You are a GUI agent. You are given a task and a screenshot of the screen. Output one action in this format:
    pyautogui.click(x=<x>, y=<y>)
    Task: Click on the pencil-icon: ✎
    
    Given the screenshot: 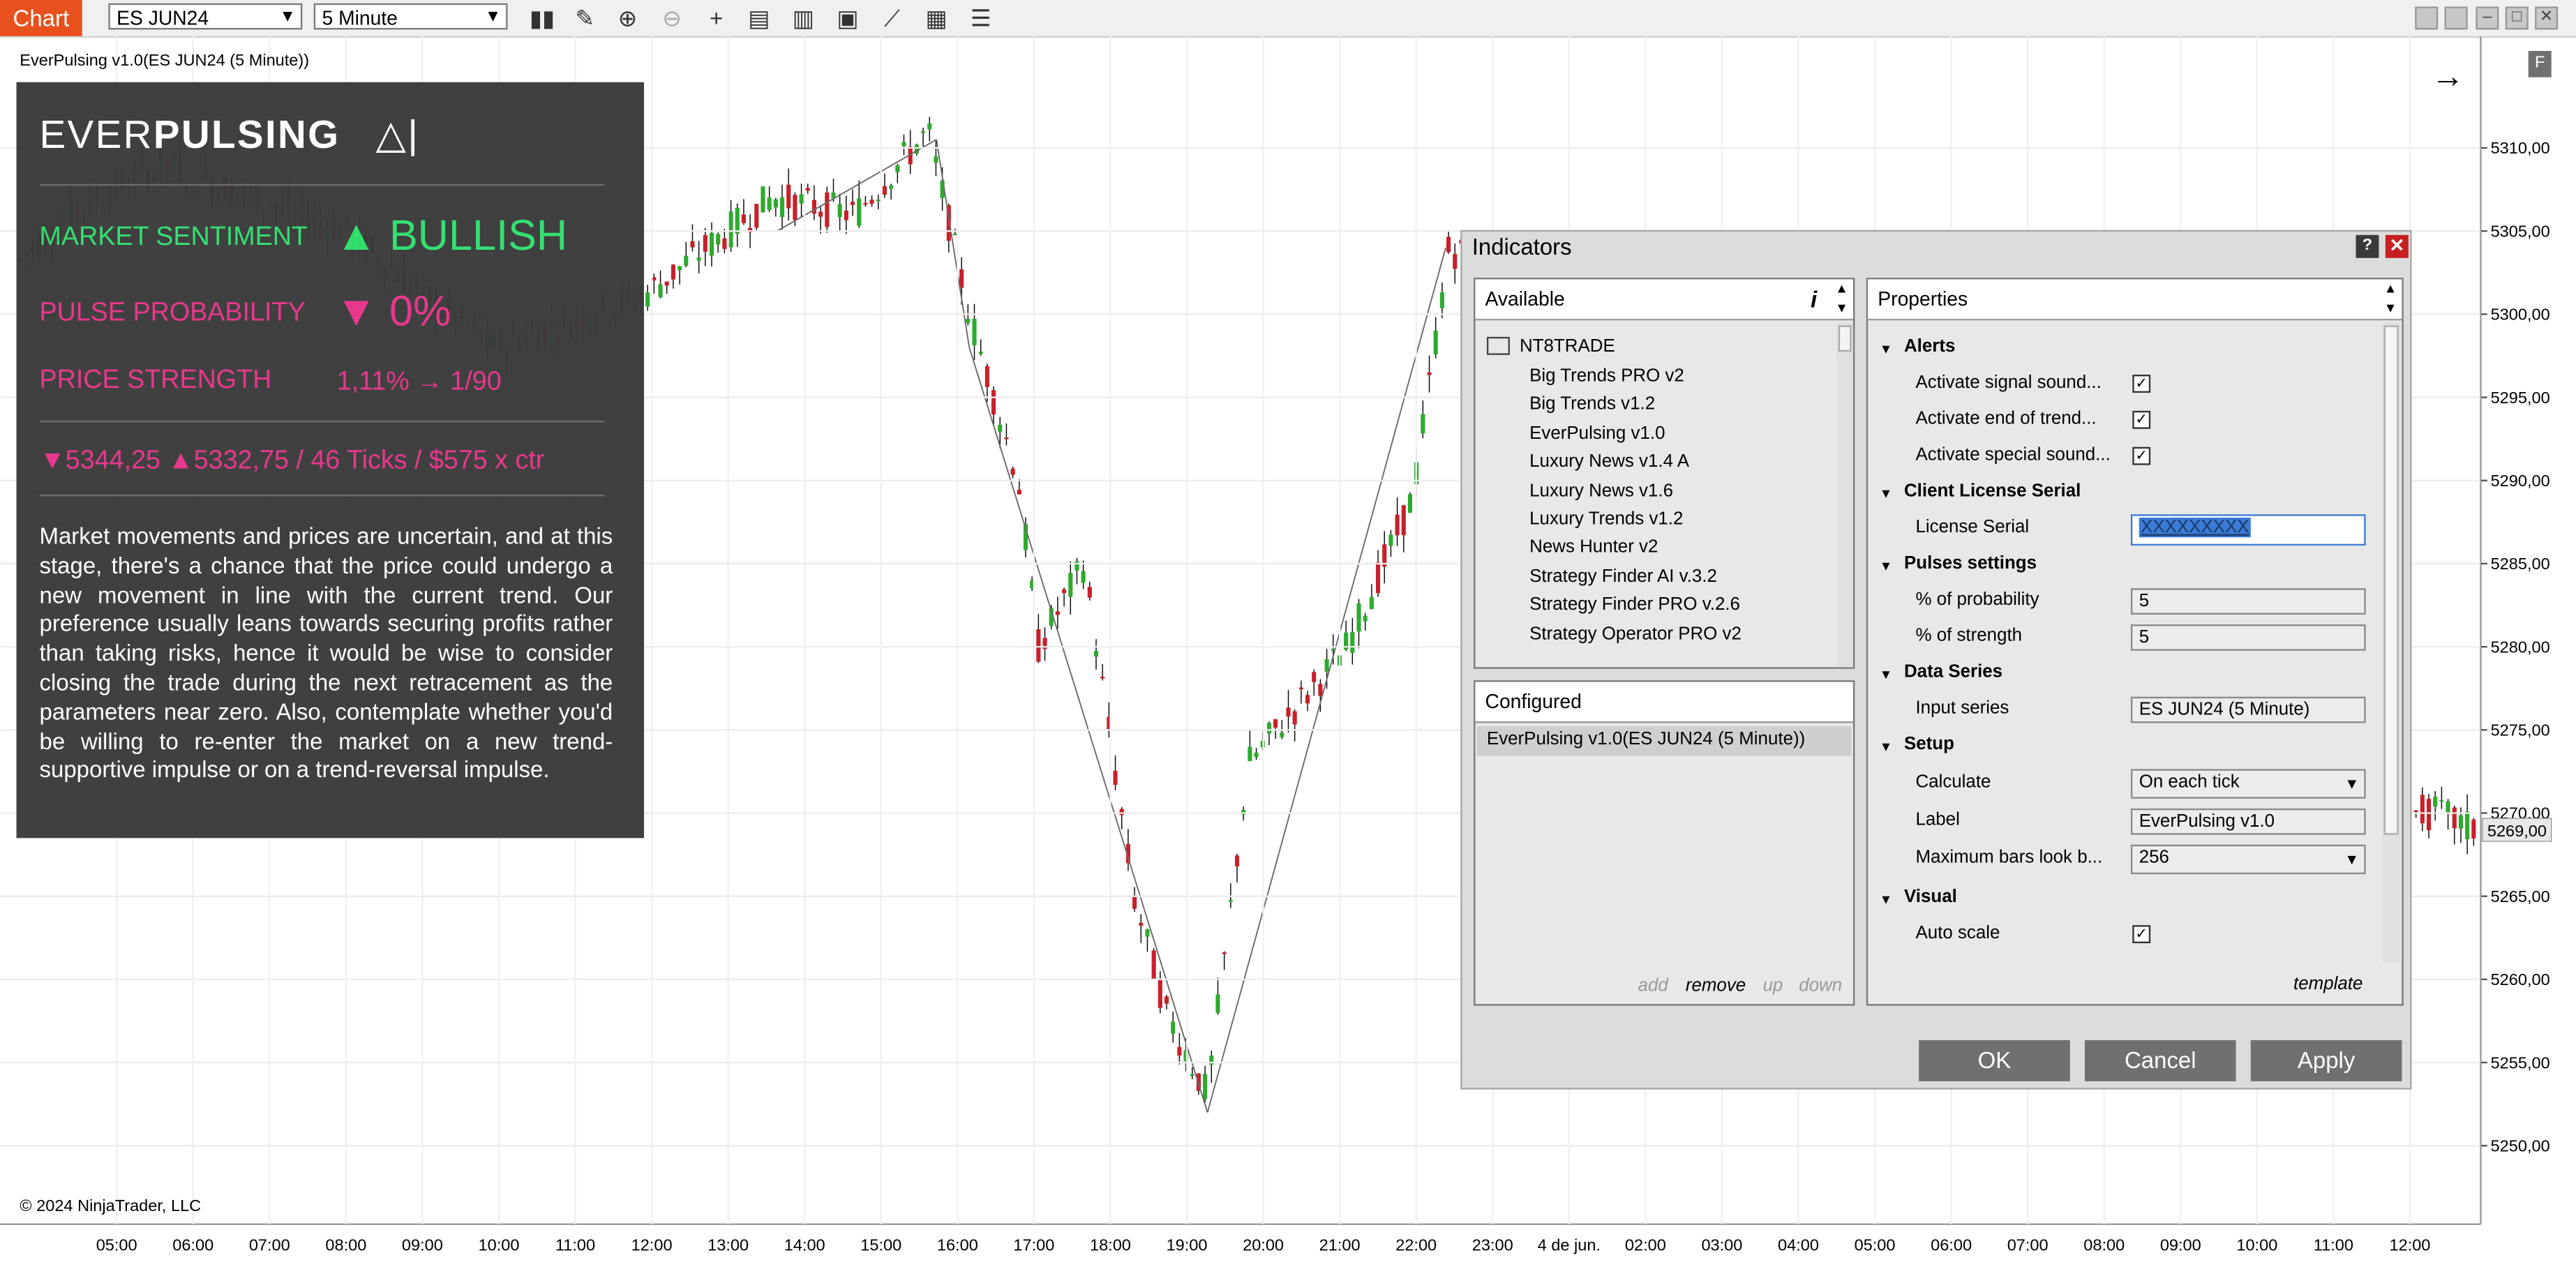 What is the action you would take?
    pyautogui.click(x=584, y=18)
    